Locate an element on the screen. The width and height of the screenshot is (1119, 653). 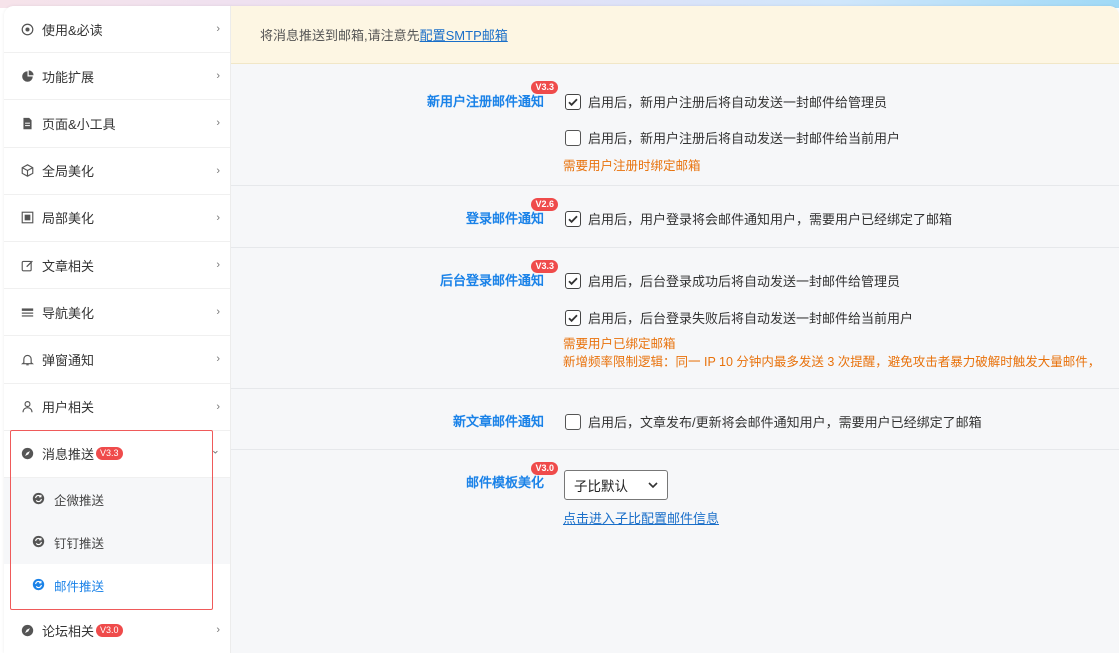
sidebar-subitem-label: 钉钉推送 is located at coordinates (79, 543).